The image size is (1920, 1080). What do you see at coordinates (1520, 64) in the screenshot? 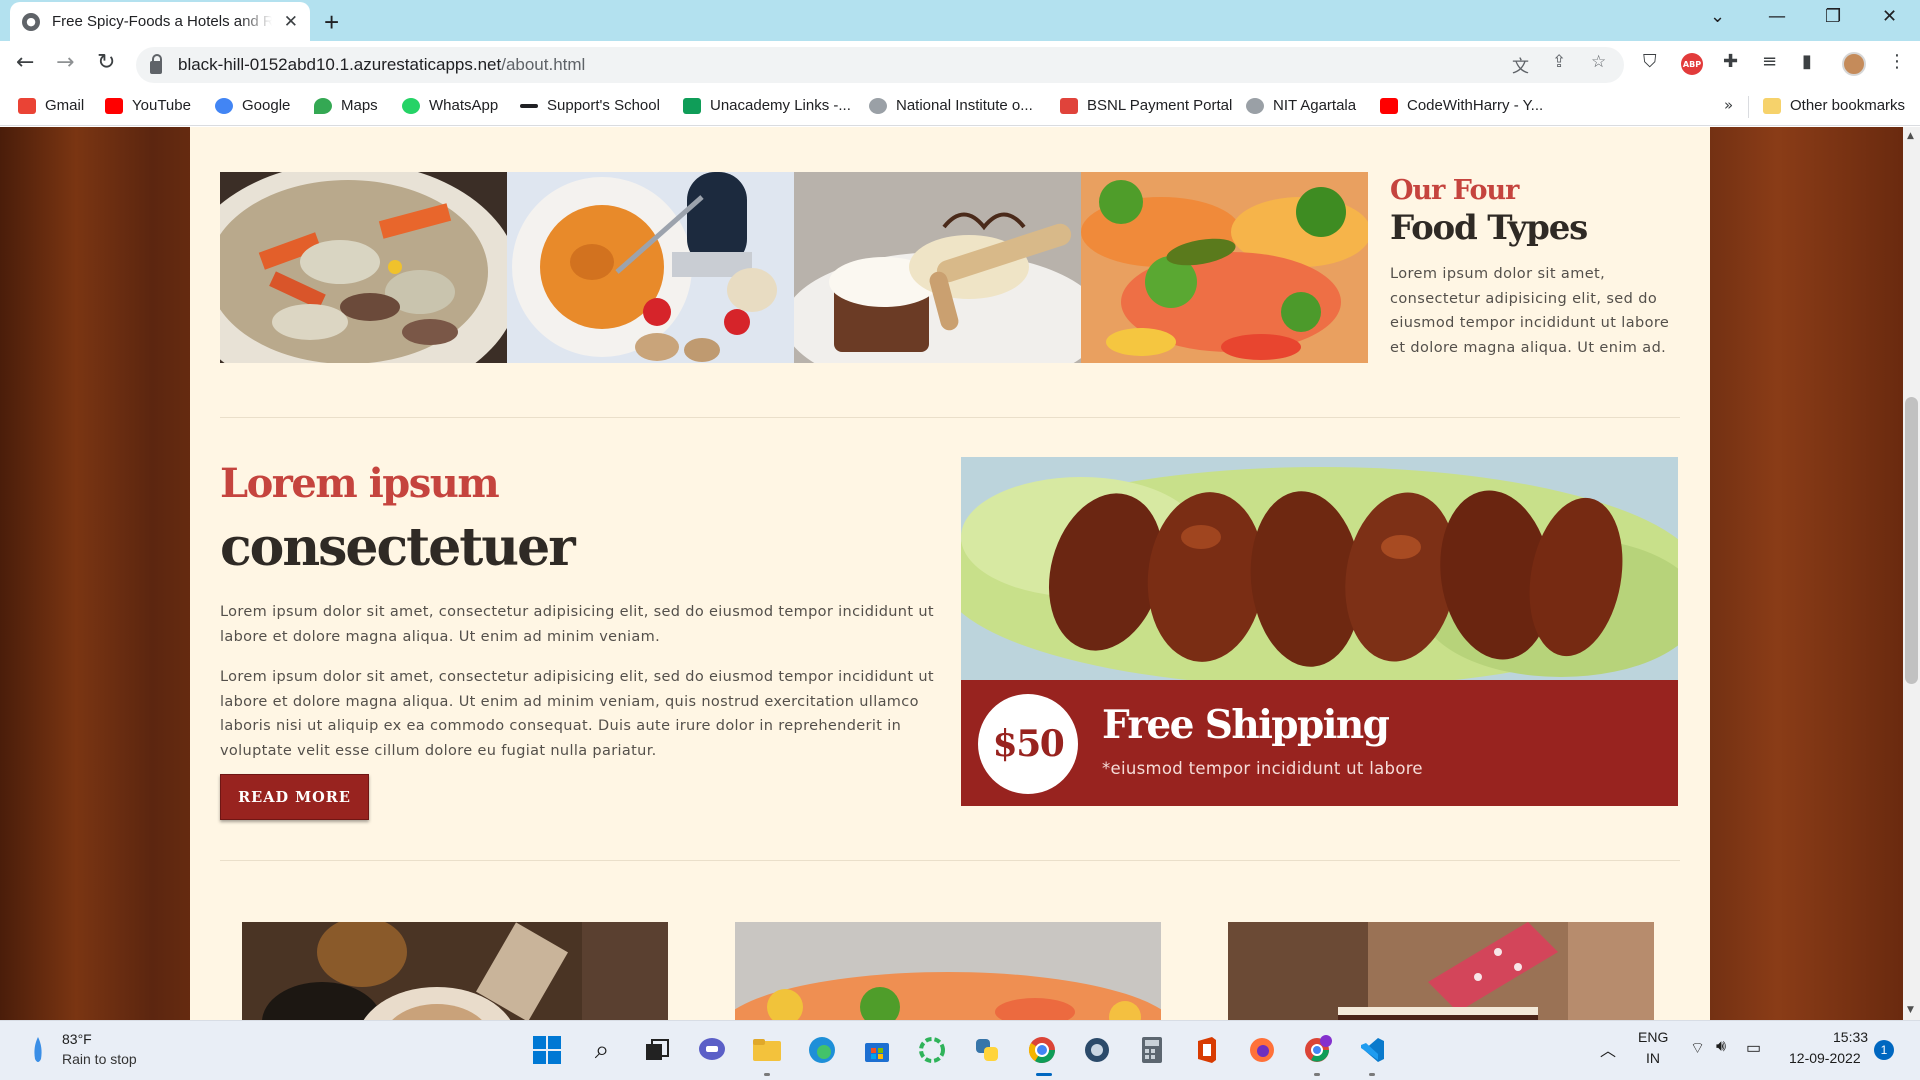
I see `translate-icon: 文` at bounding box center [1520, 64].